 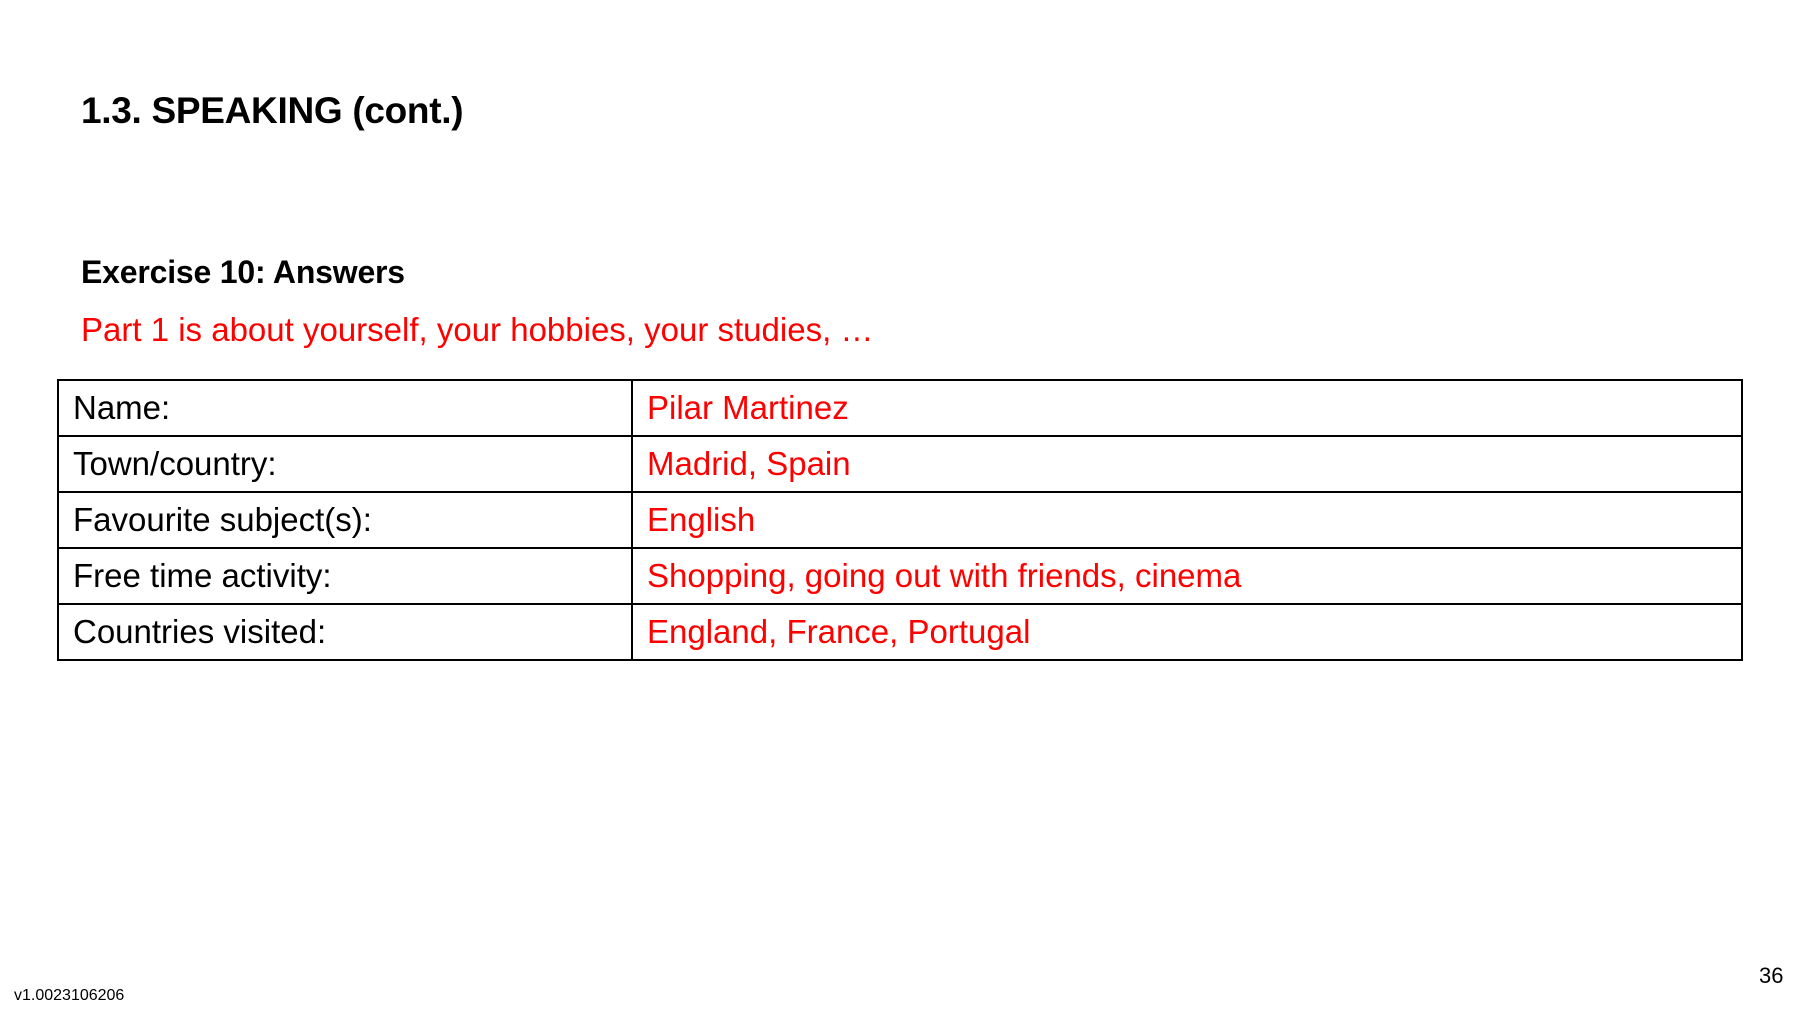 I want to click on row-label: Town/country:, so click(x=345, y=464).